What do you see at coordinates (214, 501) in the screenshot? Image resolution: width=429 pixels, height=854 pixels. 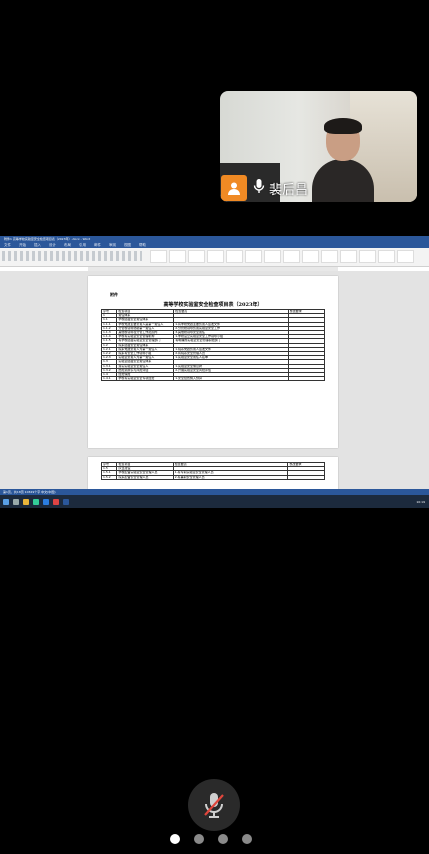 I see `windows-taskbar: 10:19` at bounding box center [214, 501].